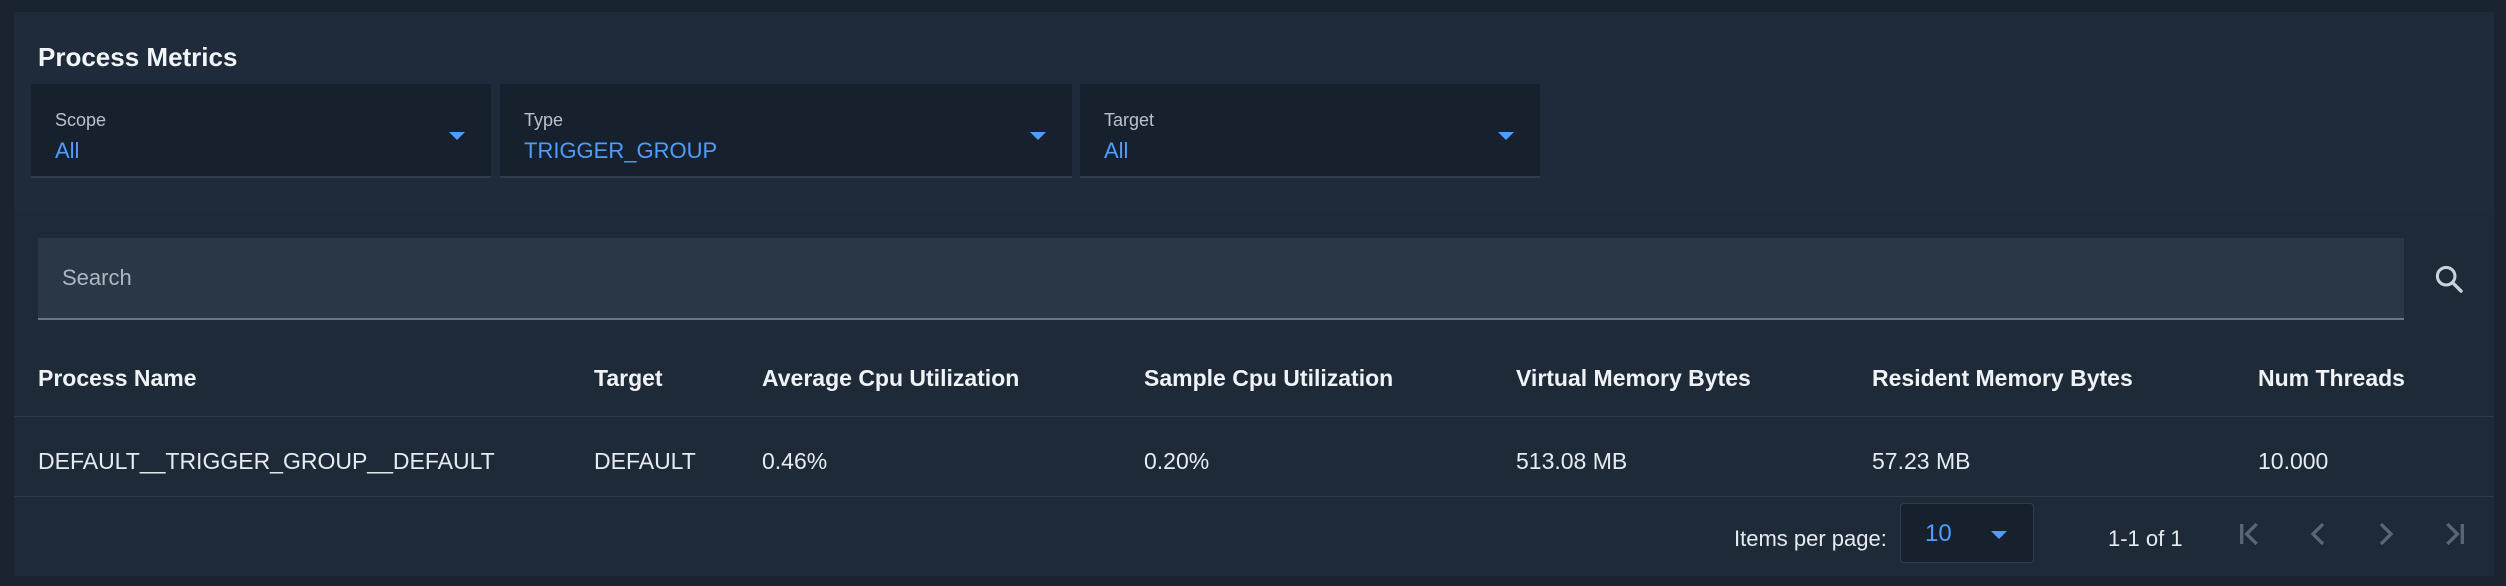 This screenshot has height=586, width=2506. What do you see at coordinates (1310, 131) in the screenshot?
I see `target-dropdown: Target All` at bounding box center [1310, 131].